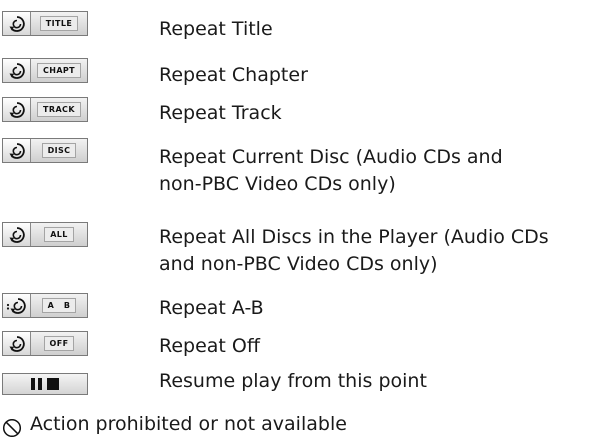  Describe the element at coordinates (220, 113) in the screenshot. I see `description-repeat-track: Repeat Track` at that location.